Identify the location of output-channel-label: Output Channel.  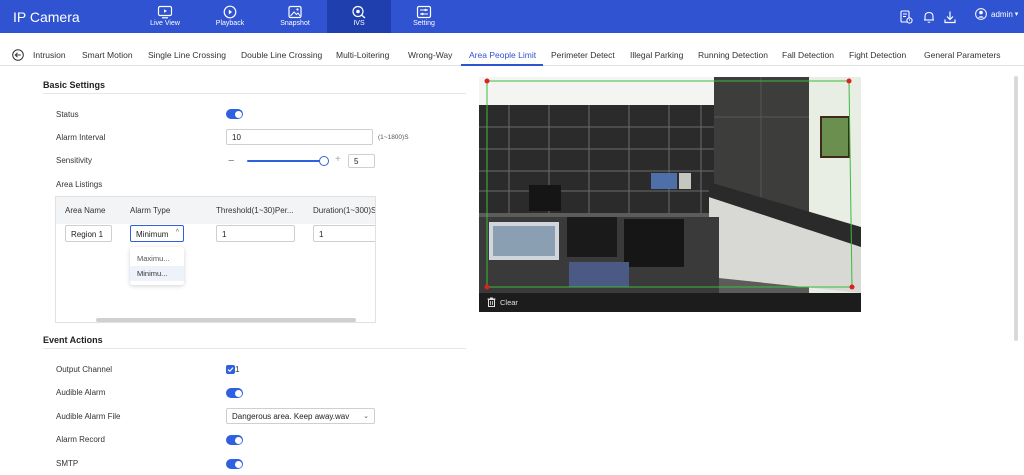
(84, 369).